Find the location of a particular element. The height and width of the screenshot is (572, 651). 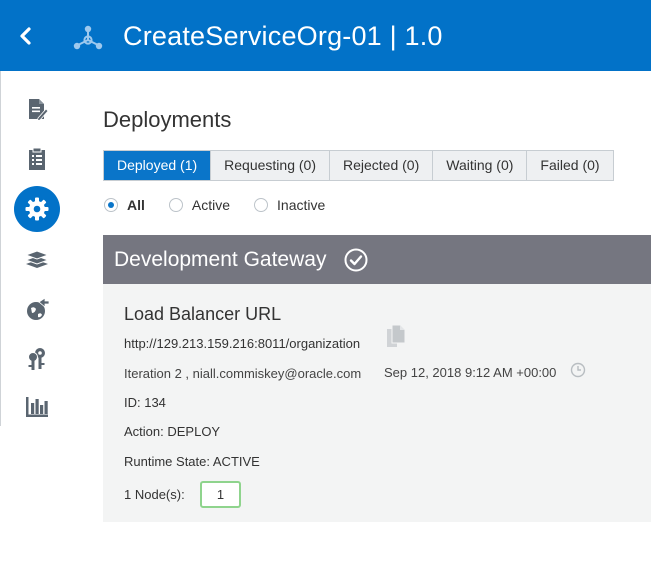

radio-label: Inactive is located at coordinates (301, 205).